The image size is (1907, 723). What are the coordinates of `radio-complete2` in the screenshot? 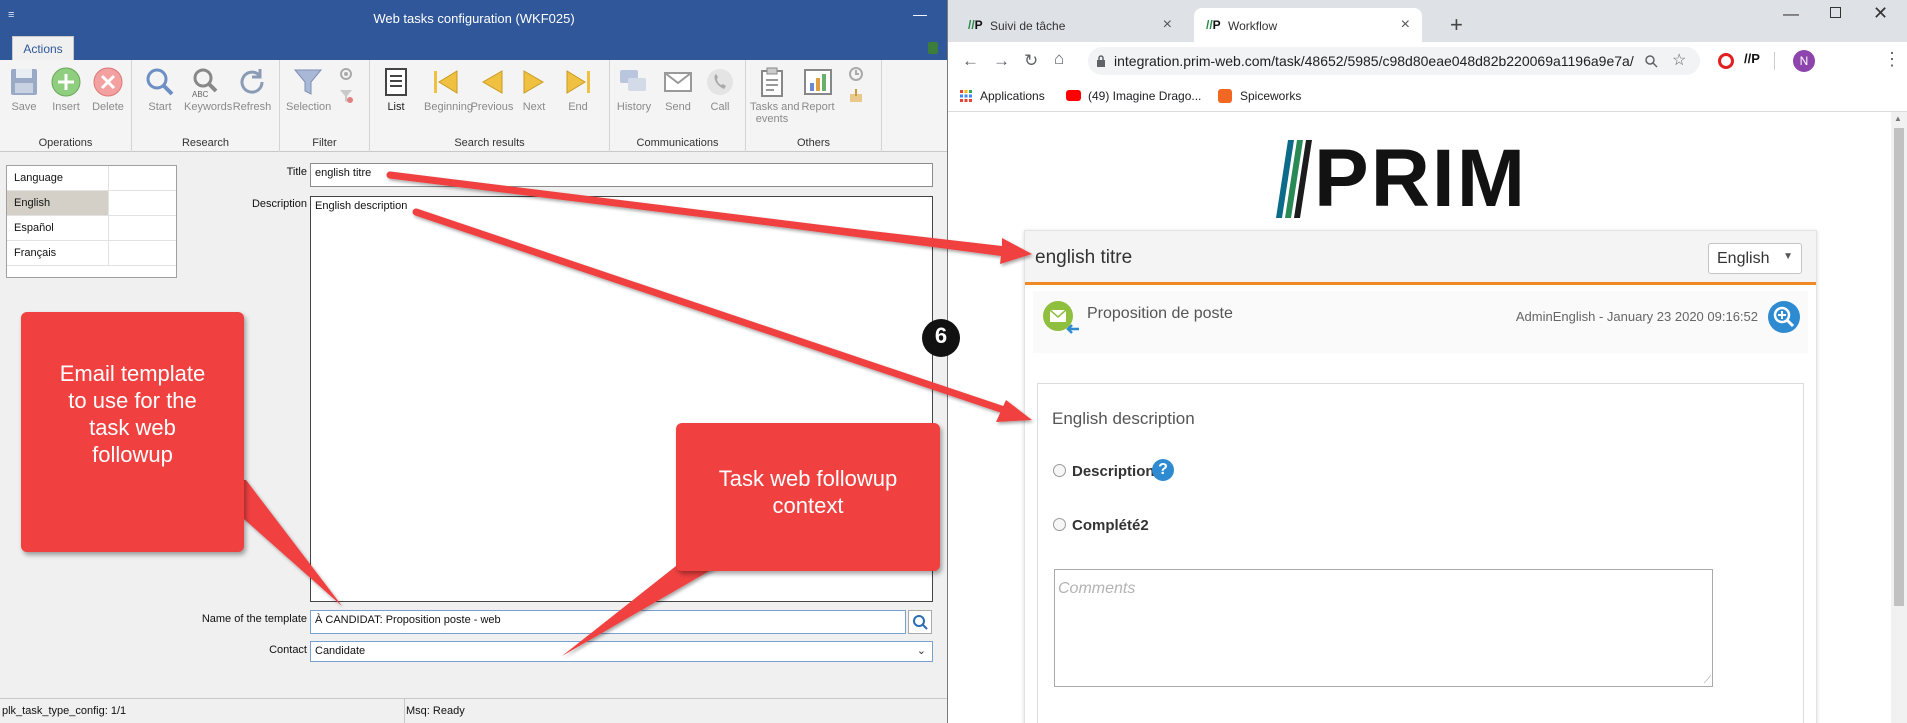 It's located at (1059, 524).